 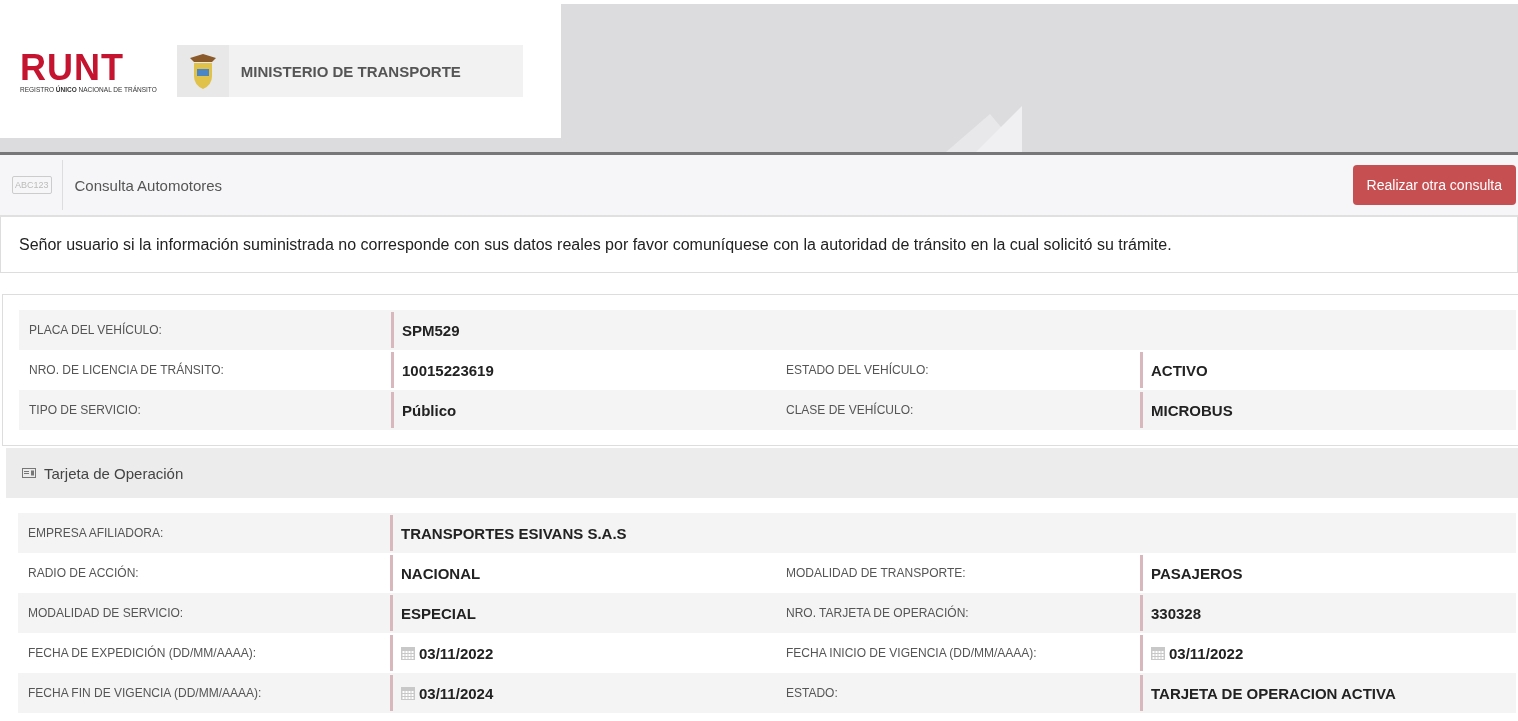 What do you see at coordinates (438, 613) in the screenshot?
I see `field-value: ESPECIAL` at bounding box center [438, 613].